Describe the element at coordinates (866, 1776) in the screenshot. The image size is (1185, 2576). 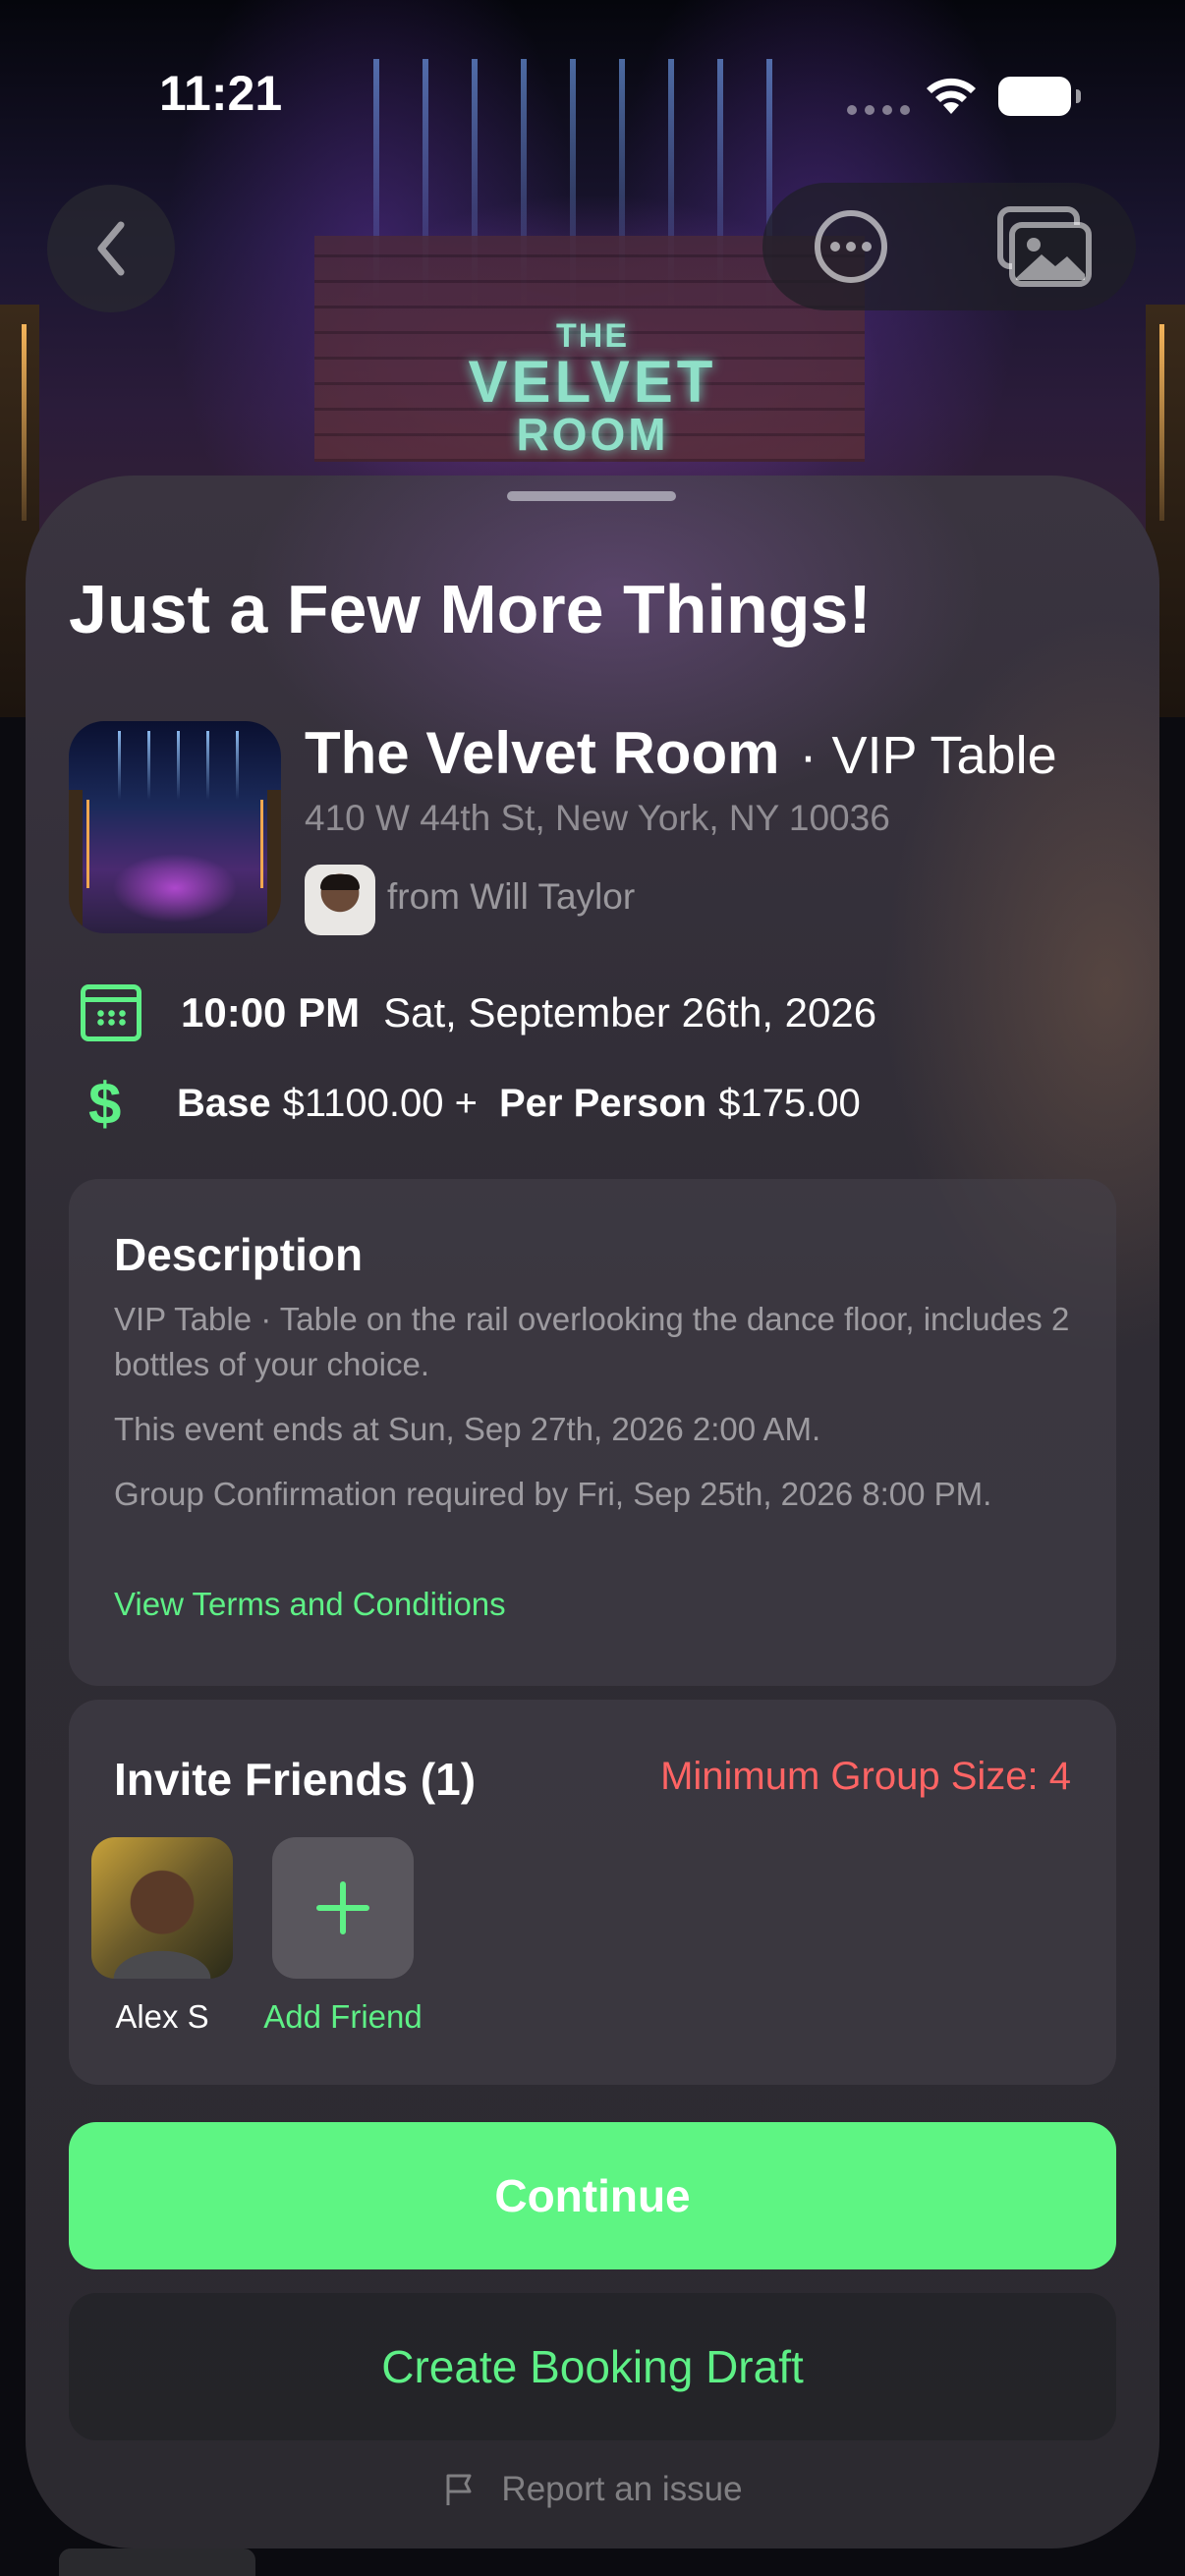
I see `minimum-group-size: Minimum Group Size: 4` at that location.